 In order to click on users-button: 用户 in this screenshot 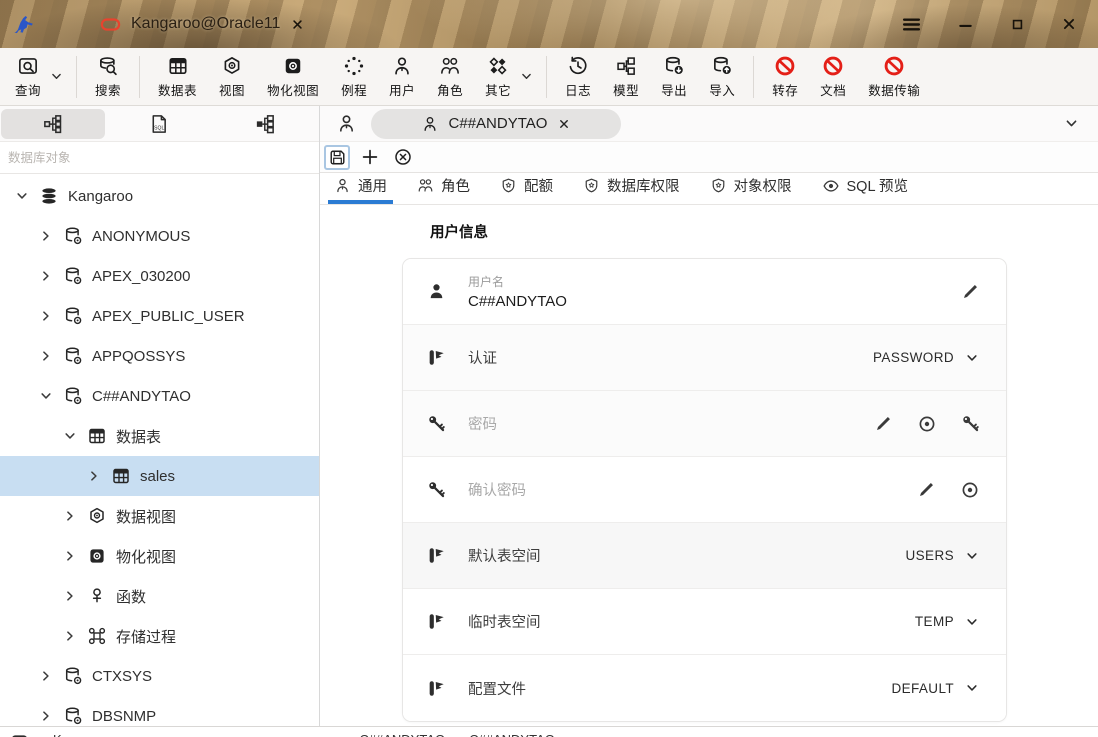, I will do `click(402, 77)`.